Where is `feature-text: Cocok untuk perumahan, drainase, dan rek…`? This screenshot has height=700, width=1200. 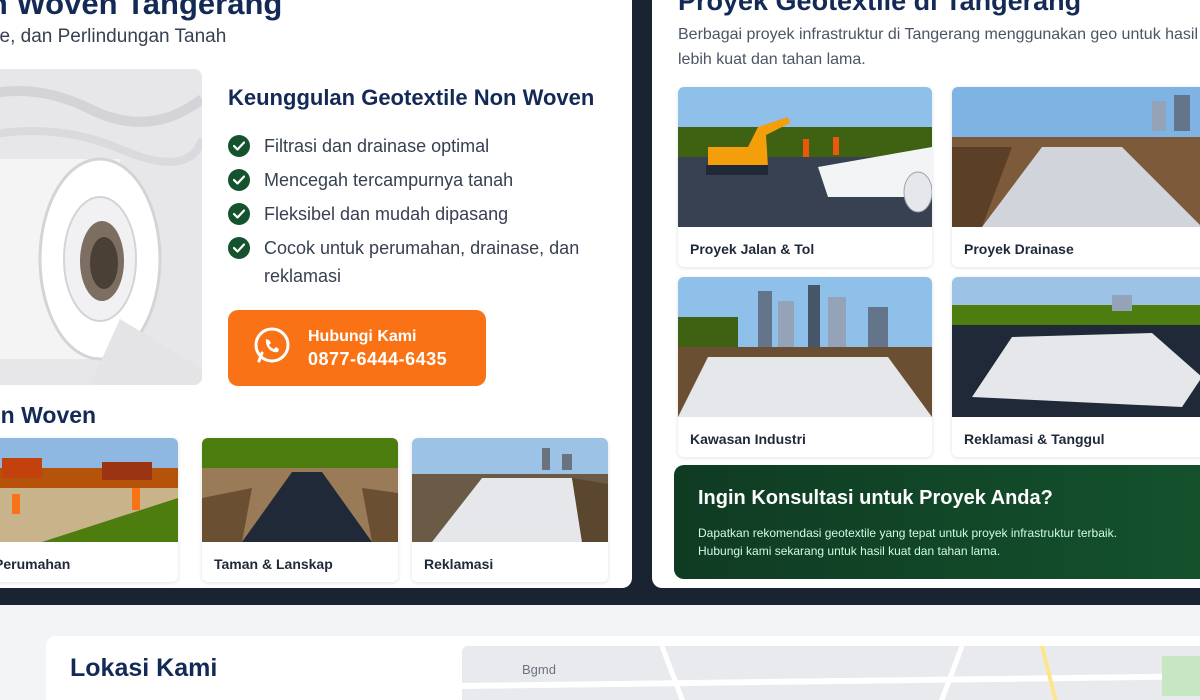
feature-text: Cocok untuk perumahan, drainase, dan rek… is located at coordinates (422, 262).